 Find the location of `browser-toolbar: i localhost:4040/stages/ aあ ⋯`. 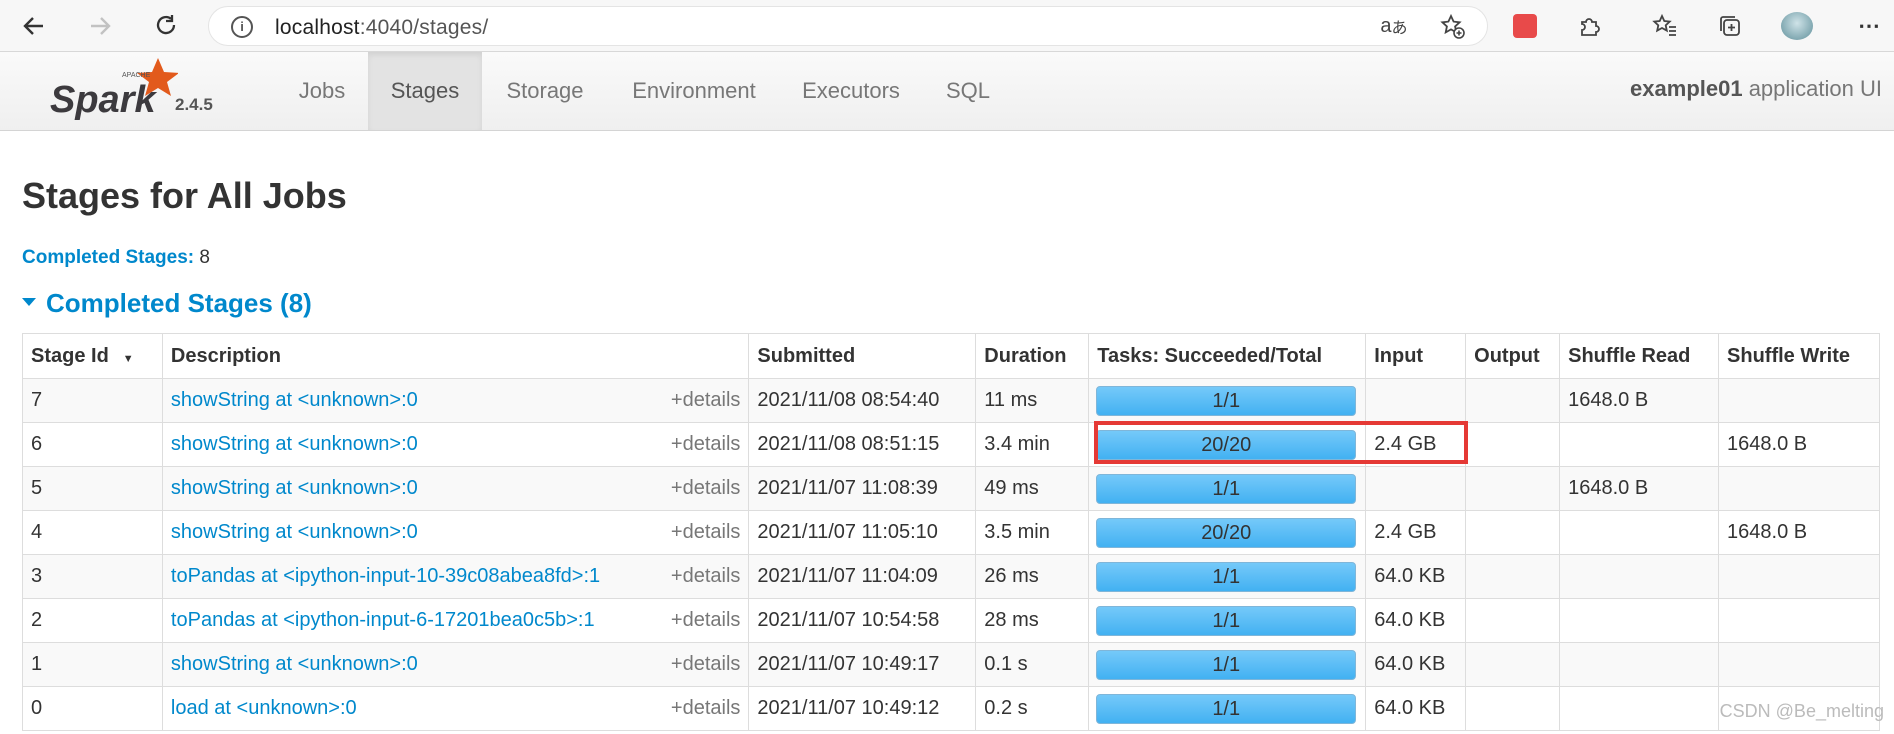

browser-toolbar: i localhost:4040/stages/ aあ ⋯ is located at coordinates (947, 26).